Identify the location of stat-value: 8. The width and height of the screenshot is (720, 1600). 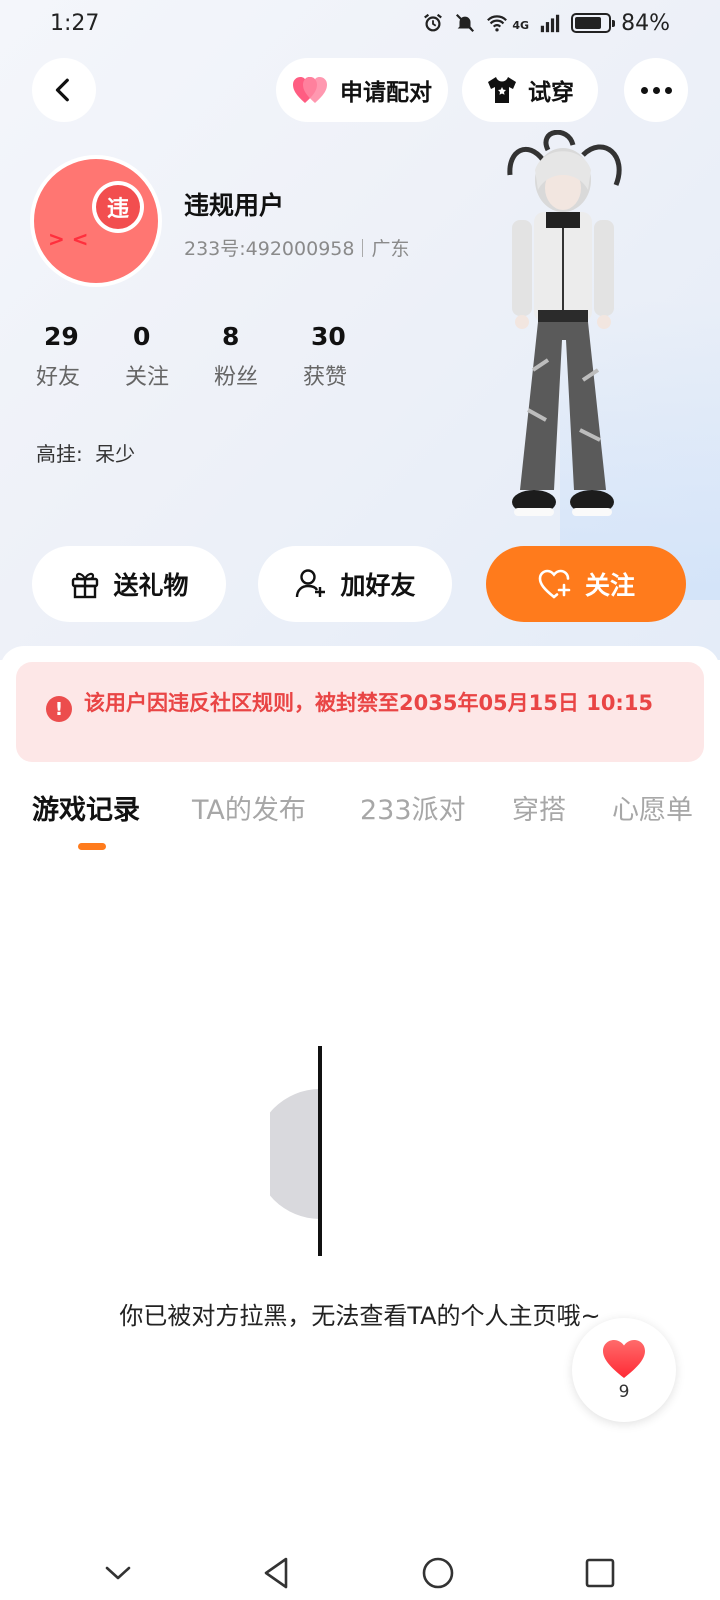
(231, 336).